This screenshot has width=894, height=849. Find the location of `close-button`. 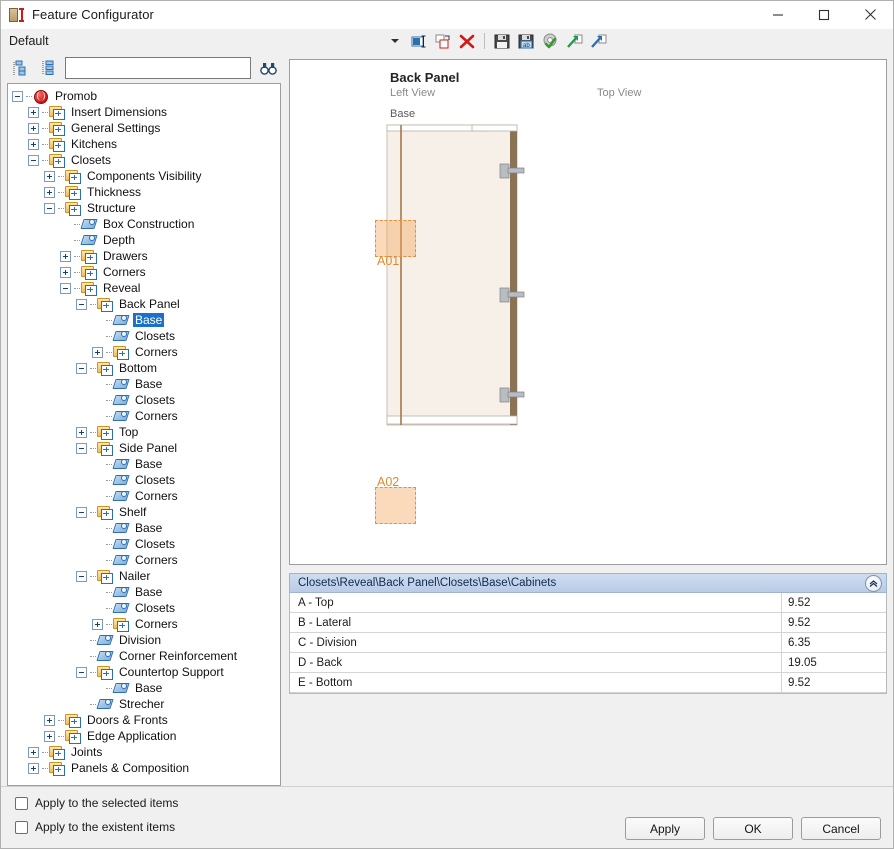

close-button is located at coordinates (870, 15).